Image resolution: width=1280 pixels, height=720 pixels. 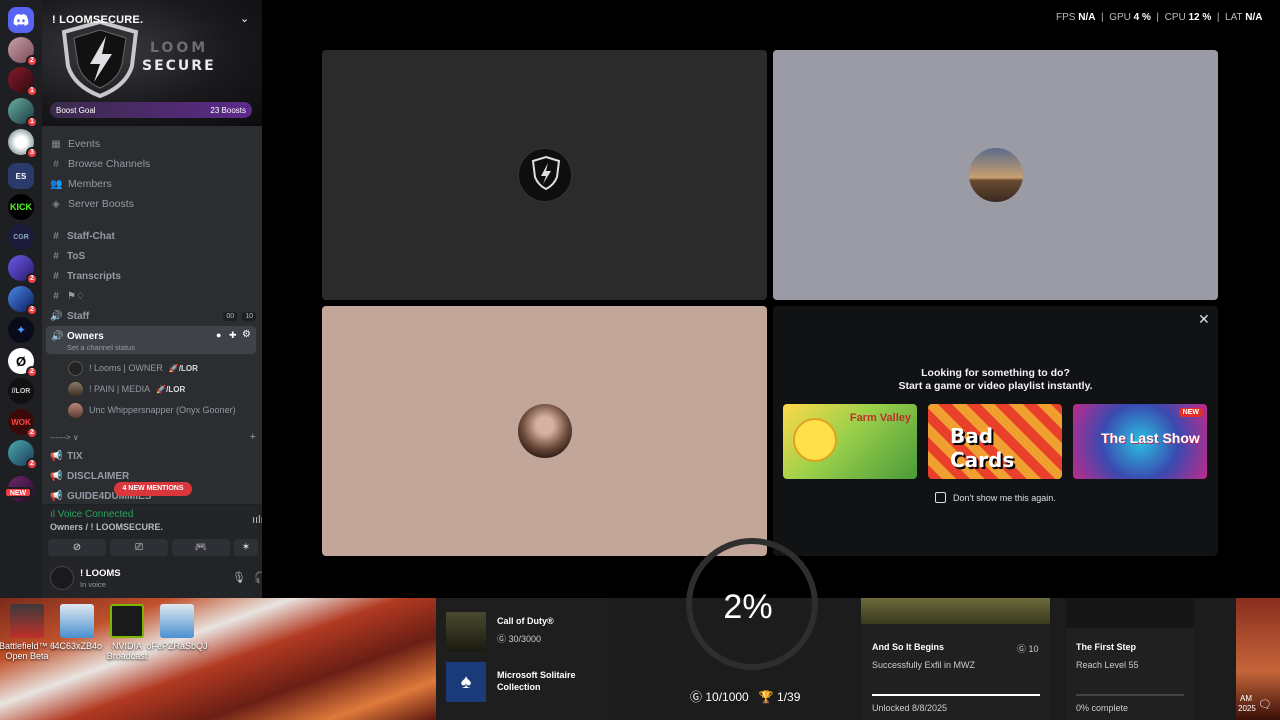 I want to click on nvidia-icon, so click(x=127, y=621).